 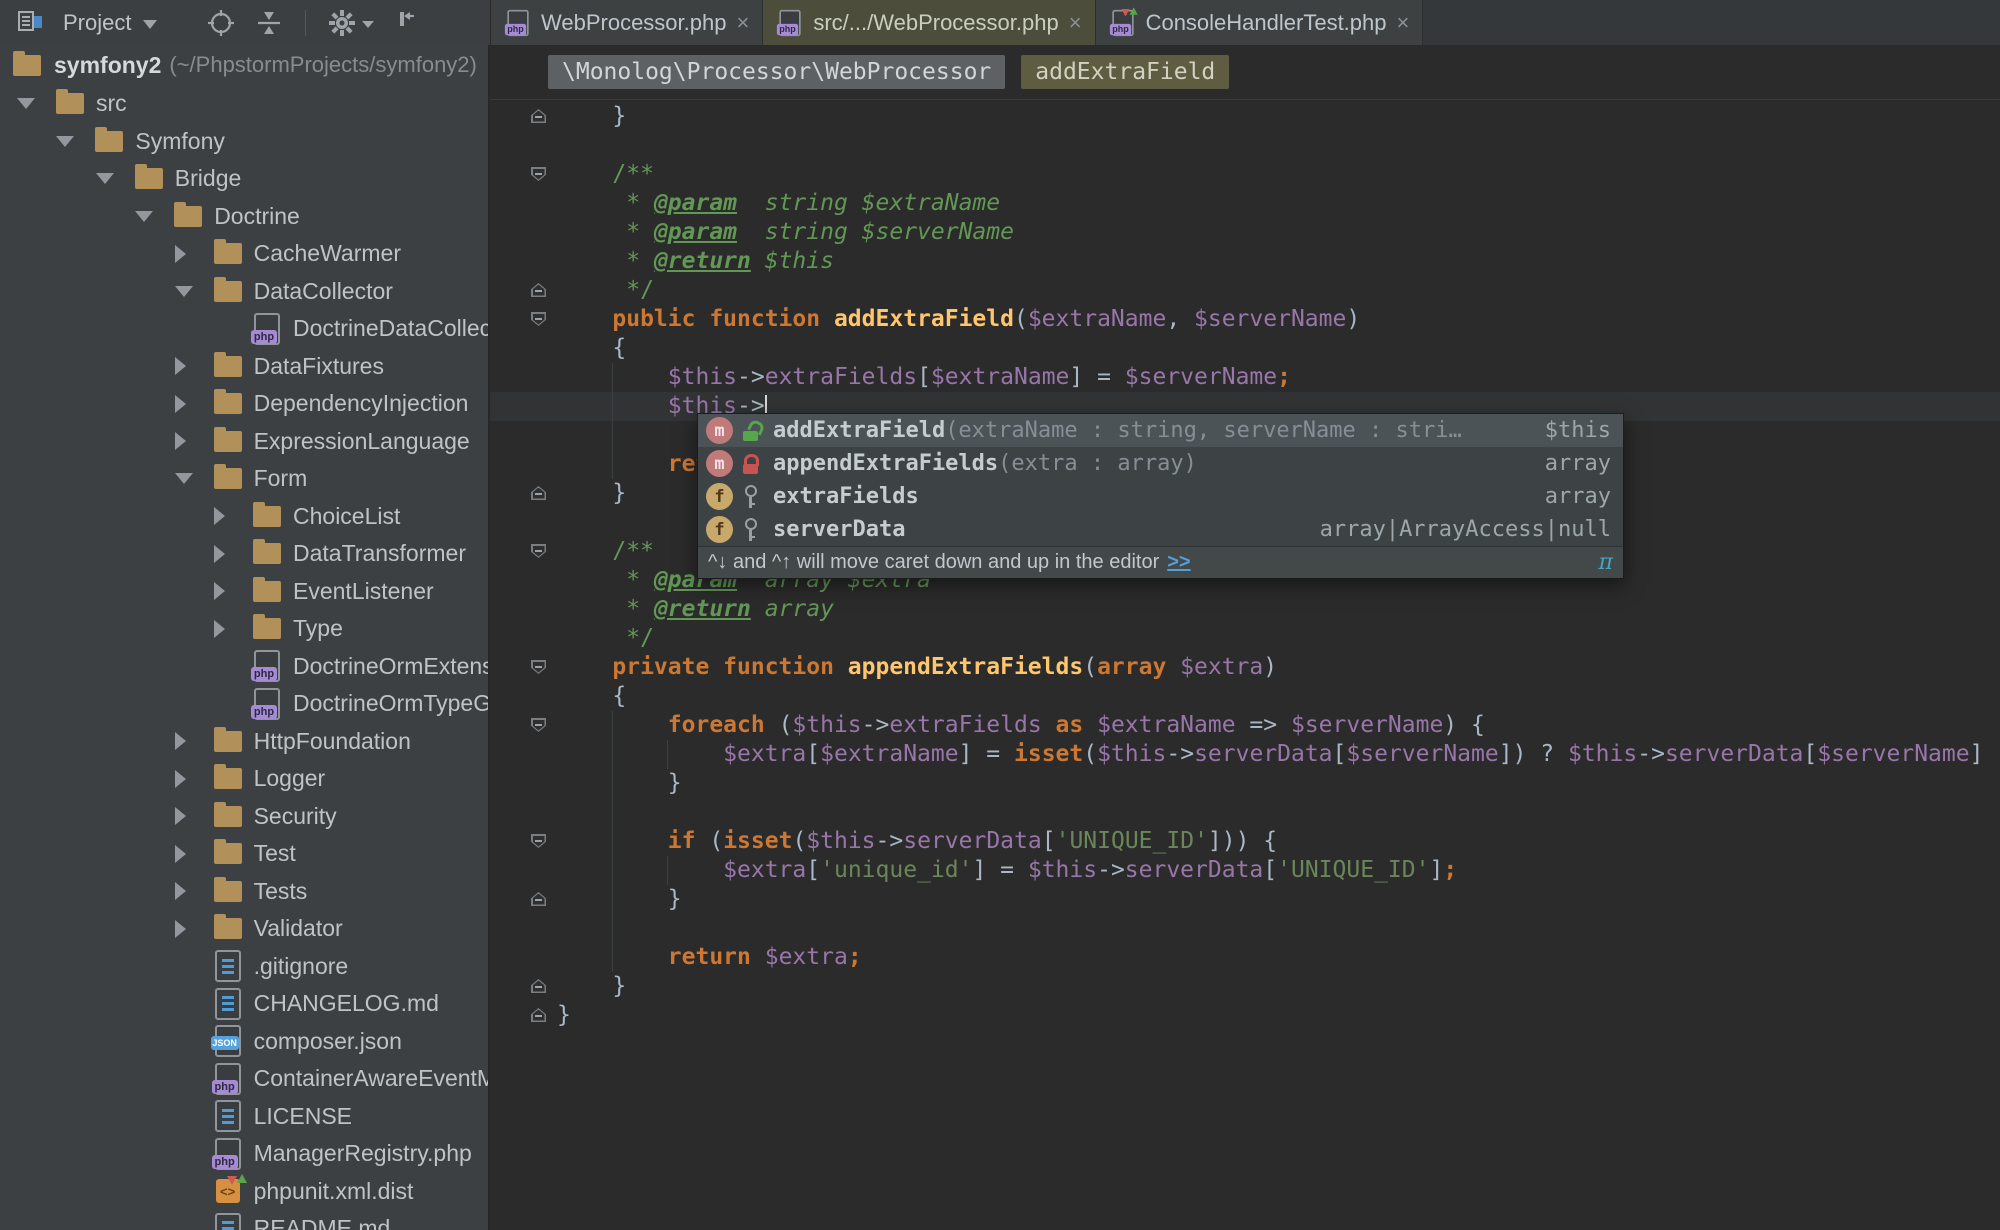 I want to click on tree-item: Bridge, so click(x=244, y=179).